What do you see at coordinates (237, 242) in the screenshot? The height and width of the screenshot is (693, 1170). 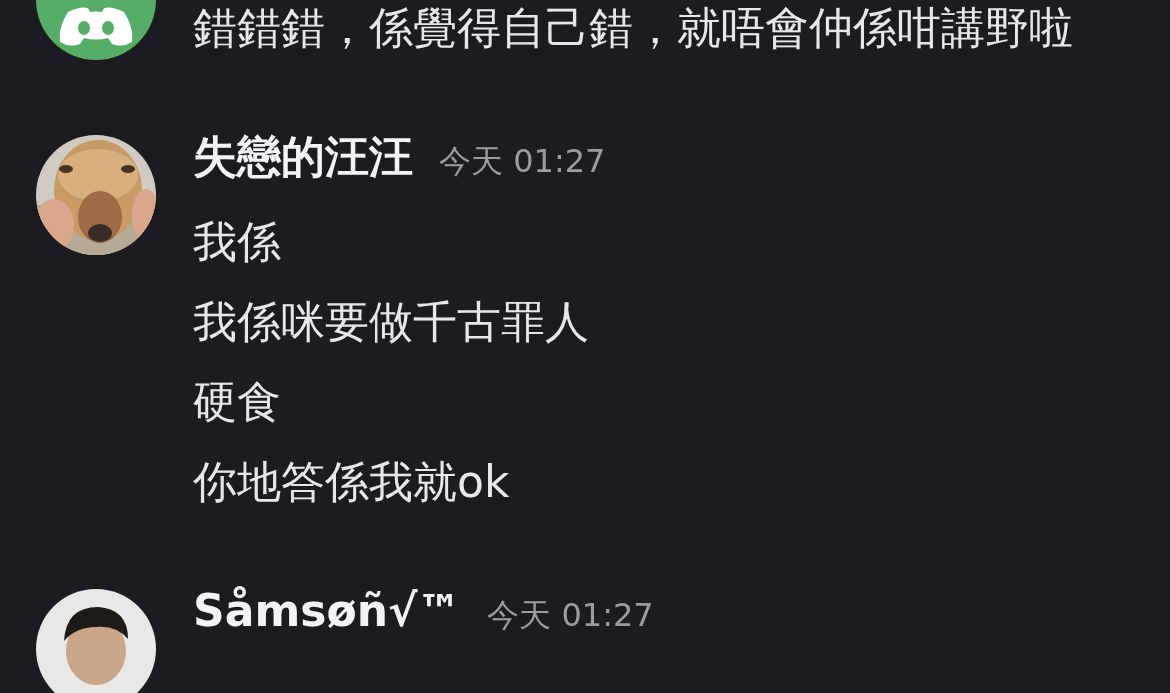 I see `message-text: 我係` at bounding box center [237, 242].